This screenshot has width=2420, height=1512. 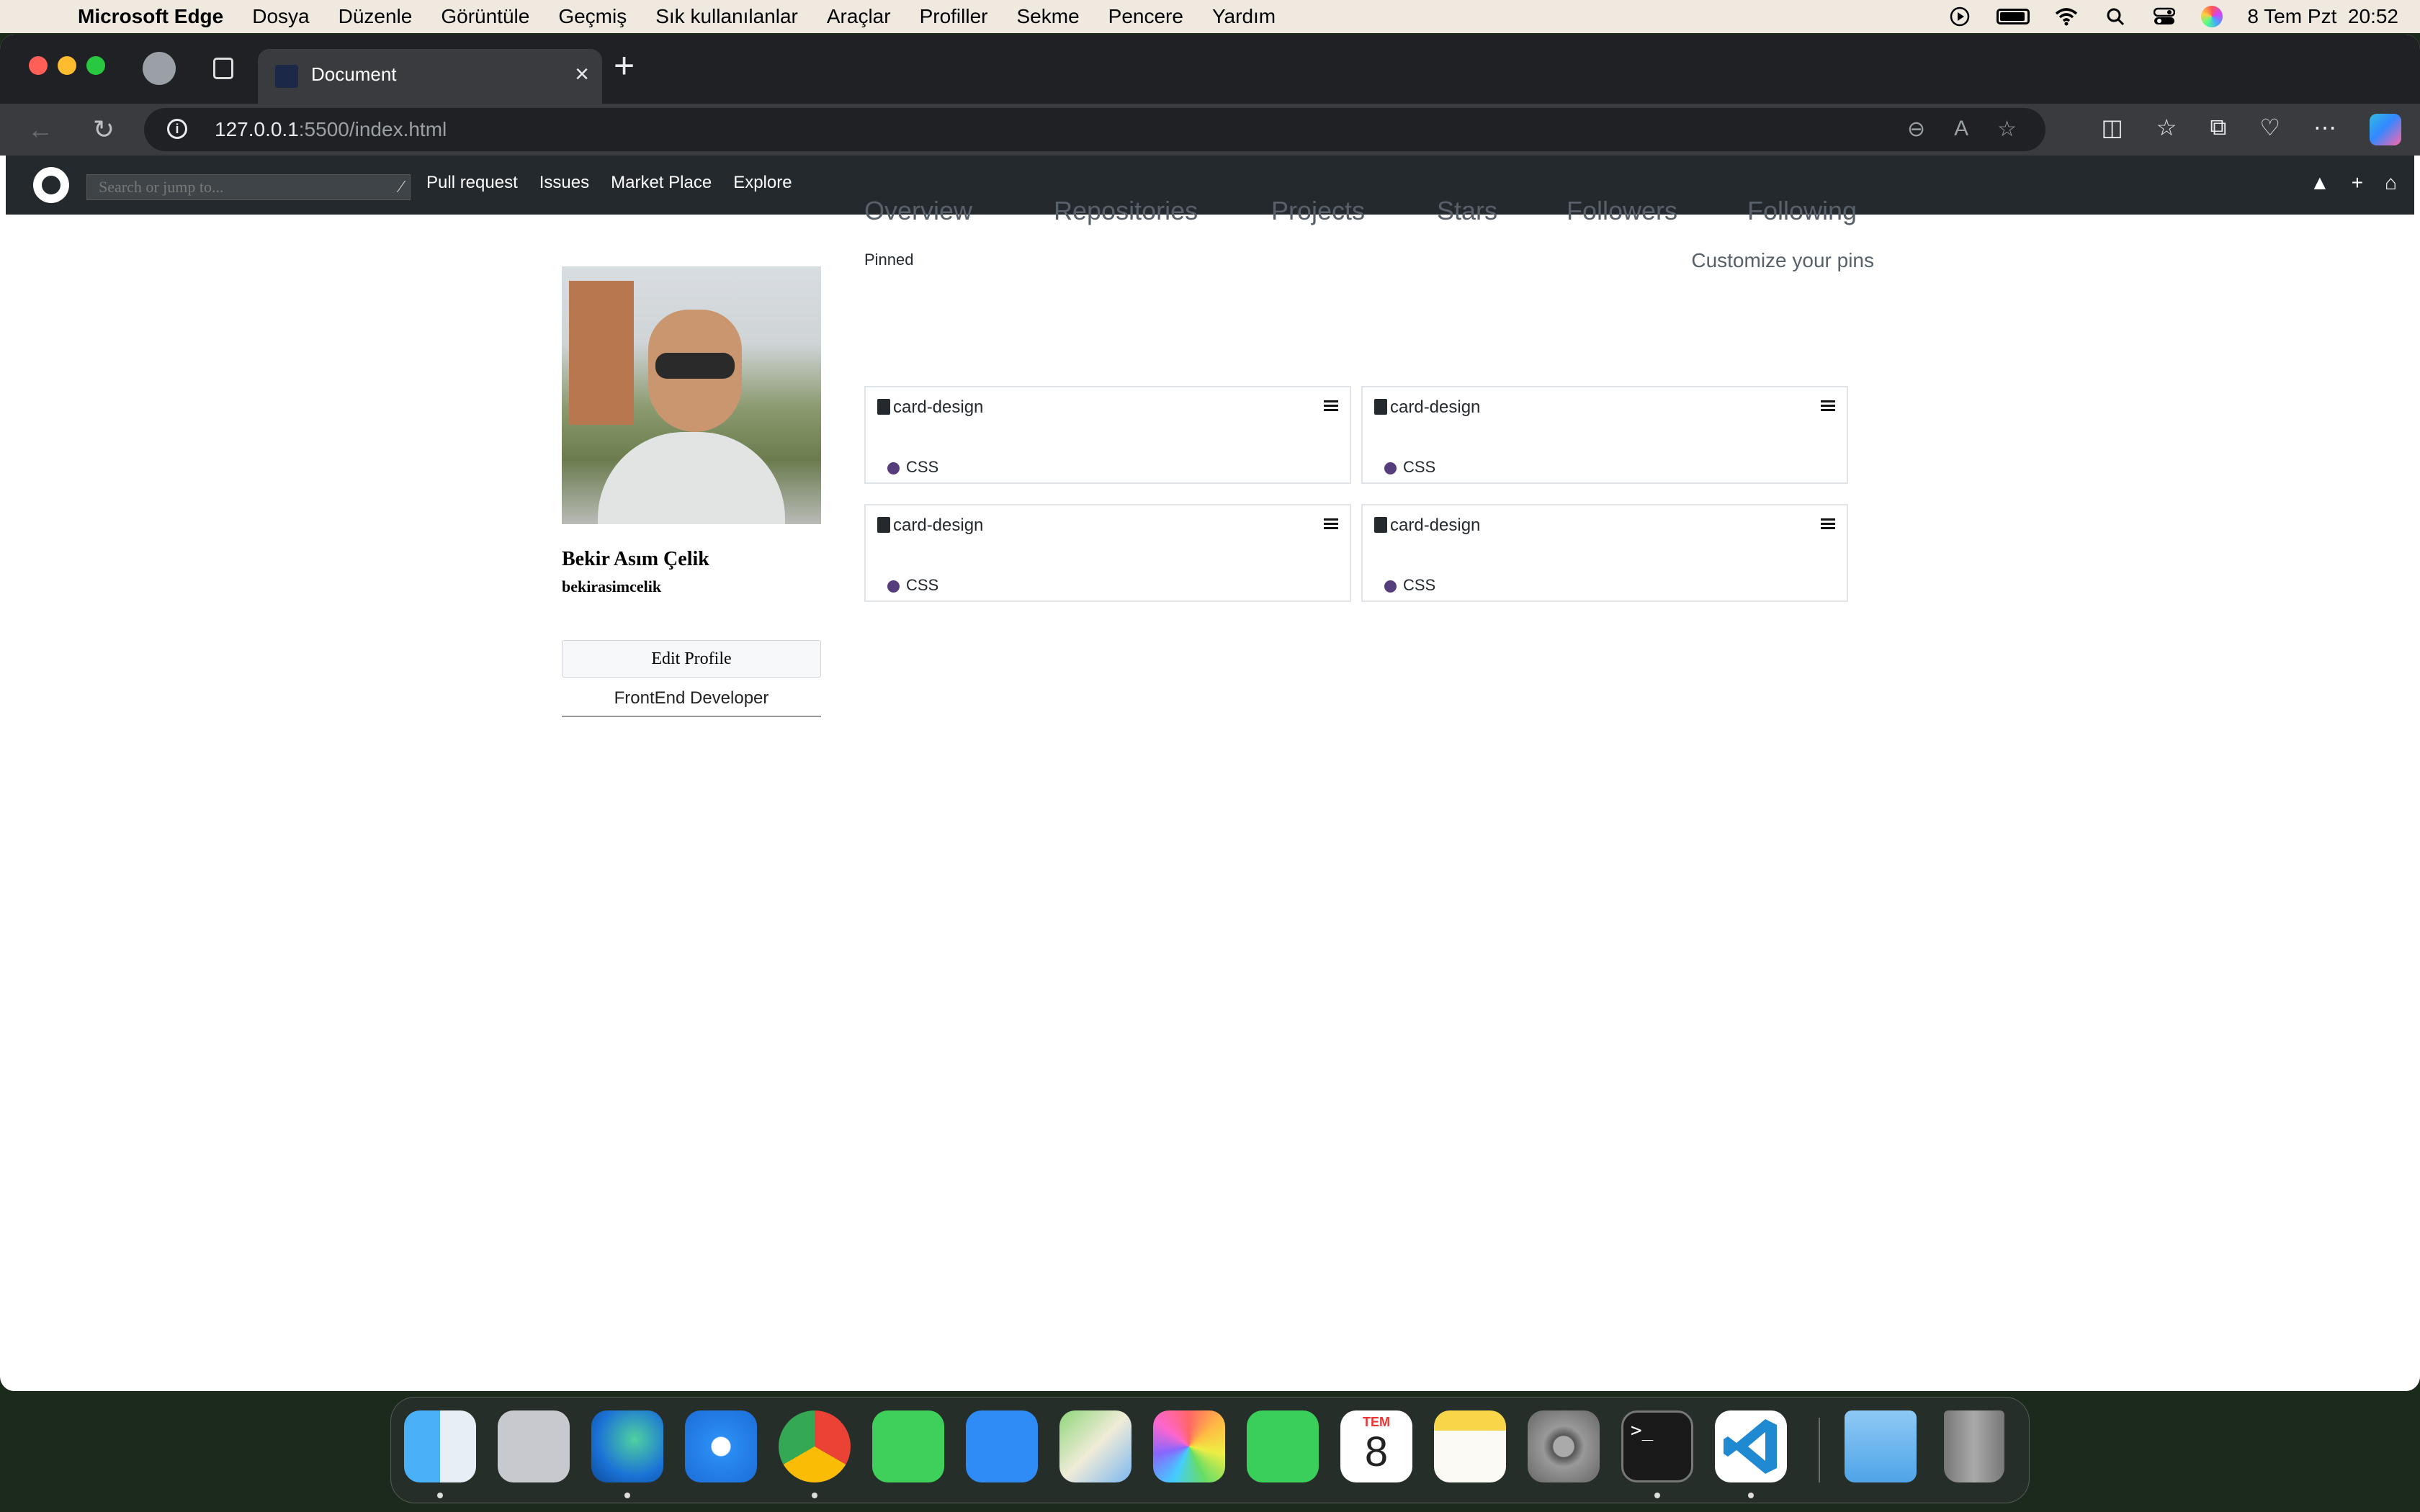 What do you see at coordinates (1657, 1446) in the screenshot?
I see `terminal-icon: >_` at bounding box center [1657, 1446].